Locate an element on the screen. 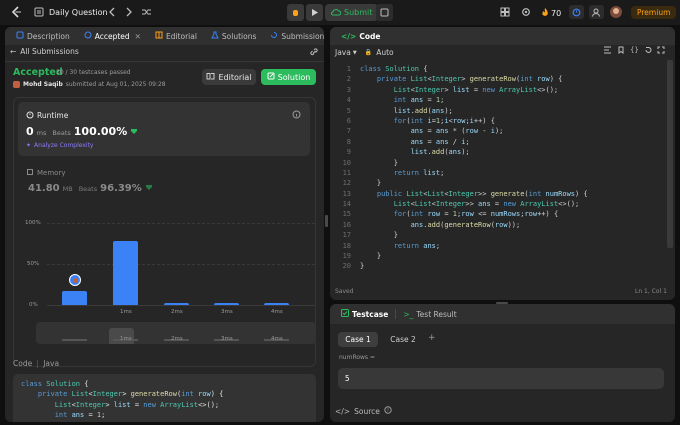  next-problem-icon is located at coordinates (129, 12).